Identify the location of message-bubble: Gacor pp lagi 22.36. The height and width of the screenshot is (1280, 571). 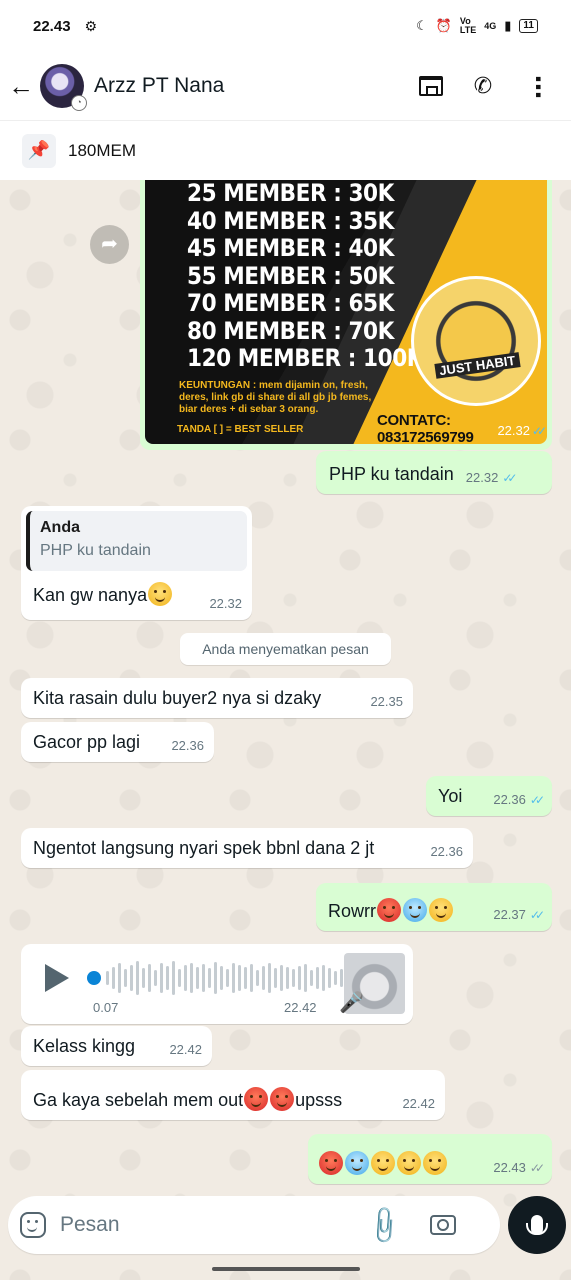
(117, 742).